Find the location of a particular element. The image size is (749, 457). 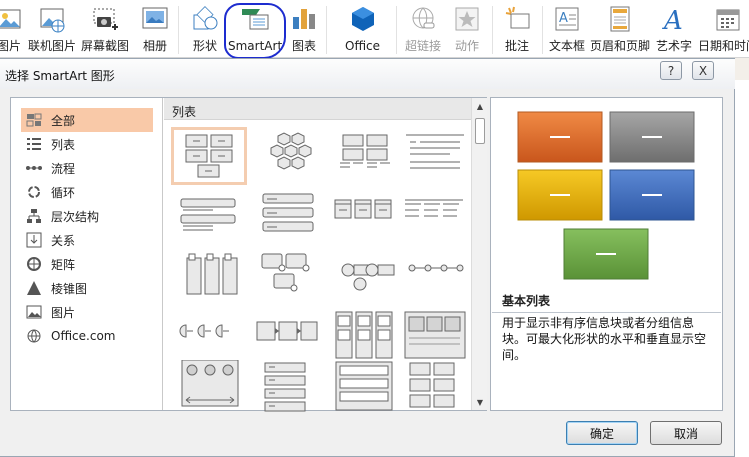

gallery-header-label: 列表 is located at coordinates (184, 112).